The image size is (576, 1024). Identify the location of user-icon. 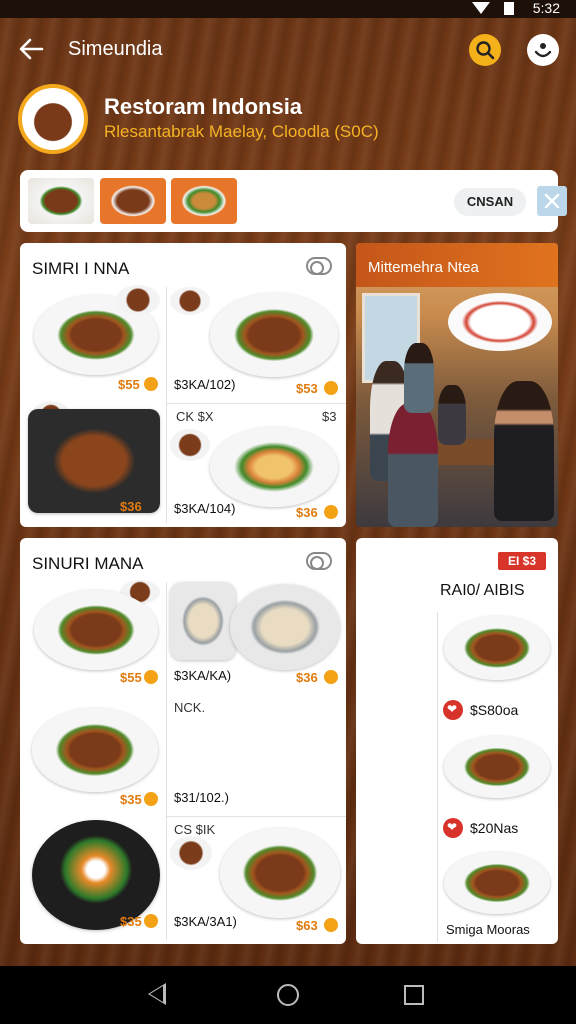
(543, 50).